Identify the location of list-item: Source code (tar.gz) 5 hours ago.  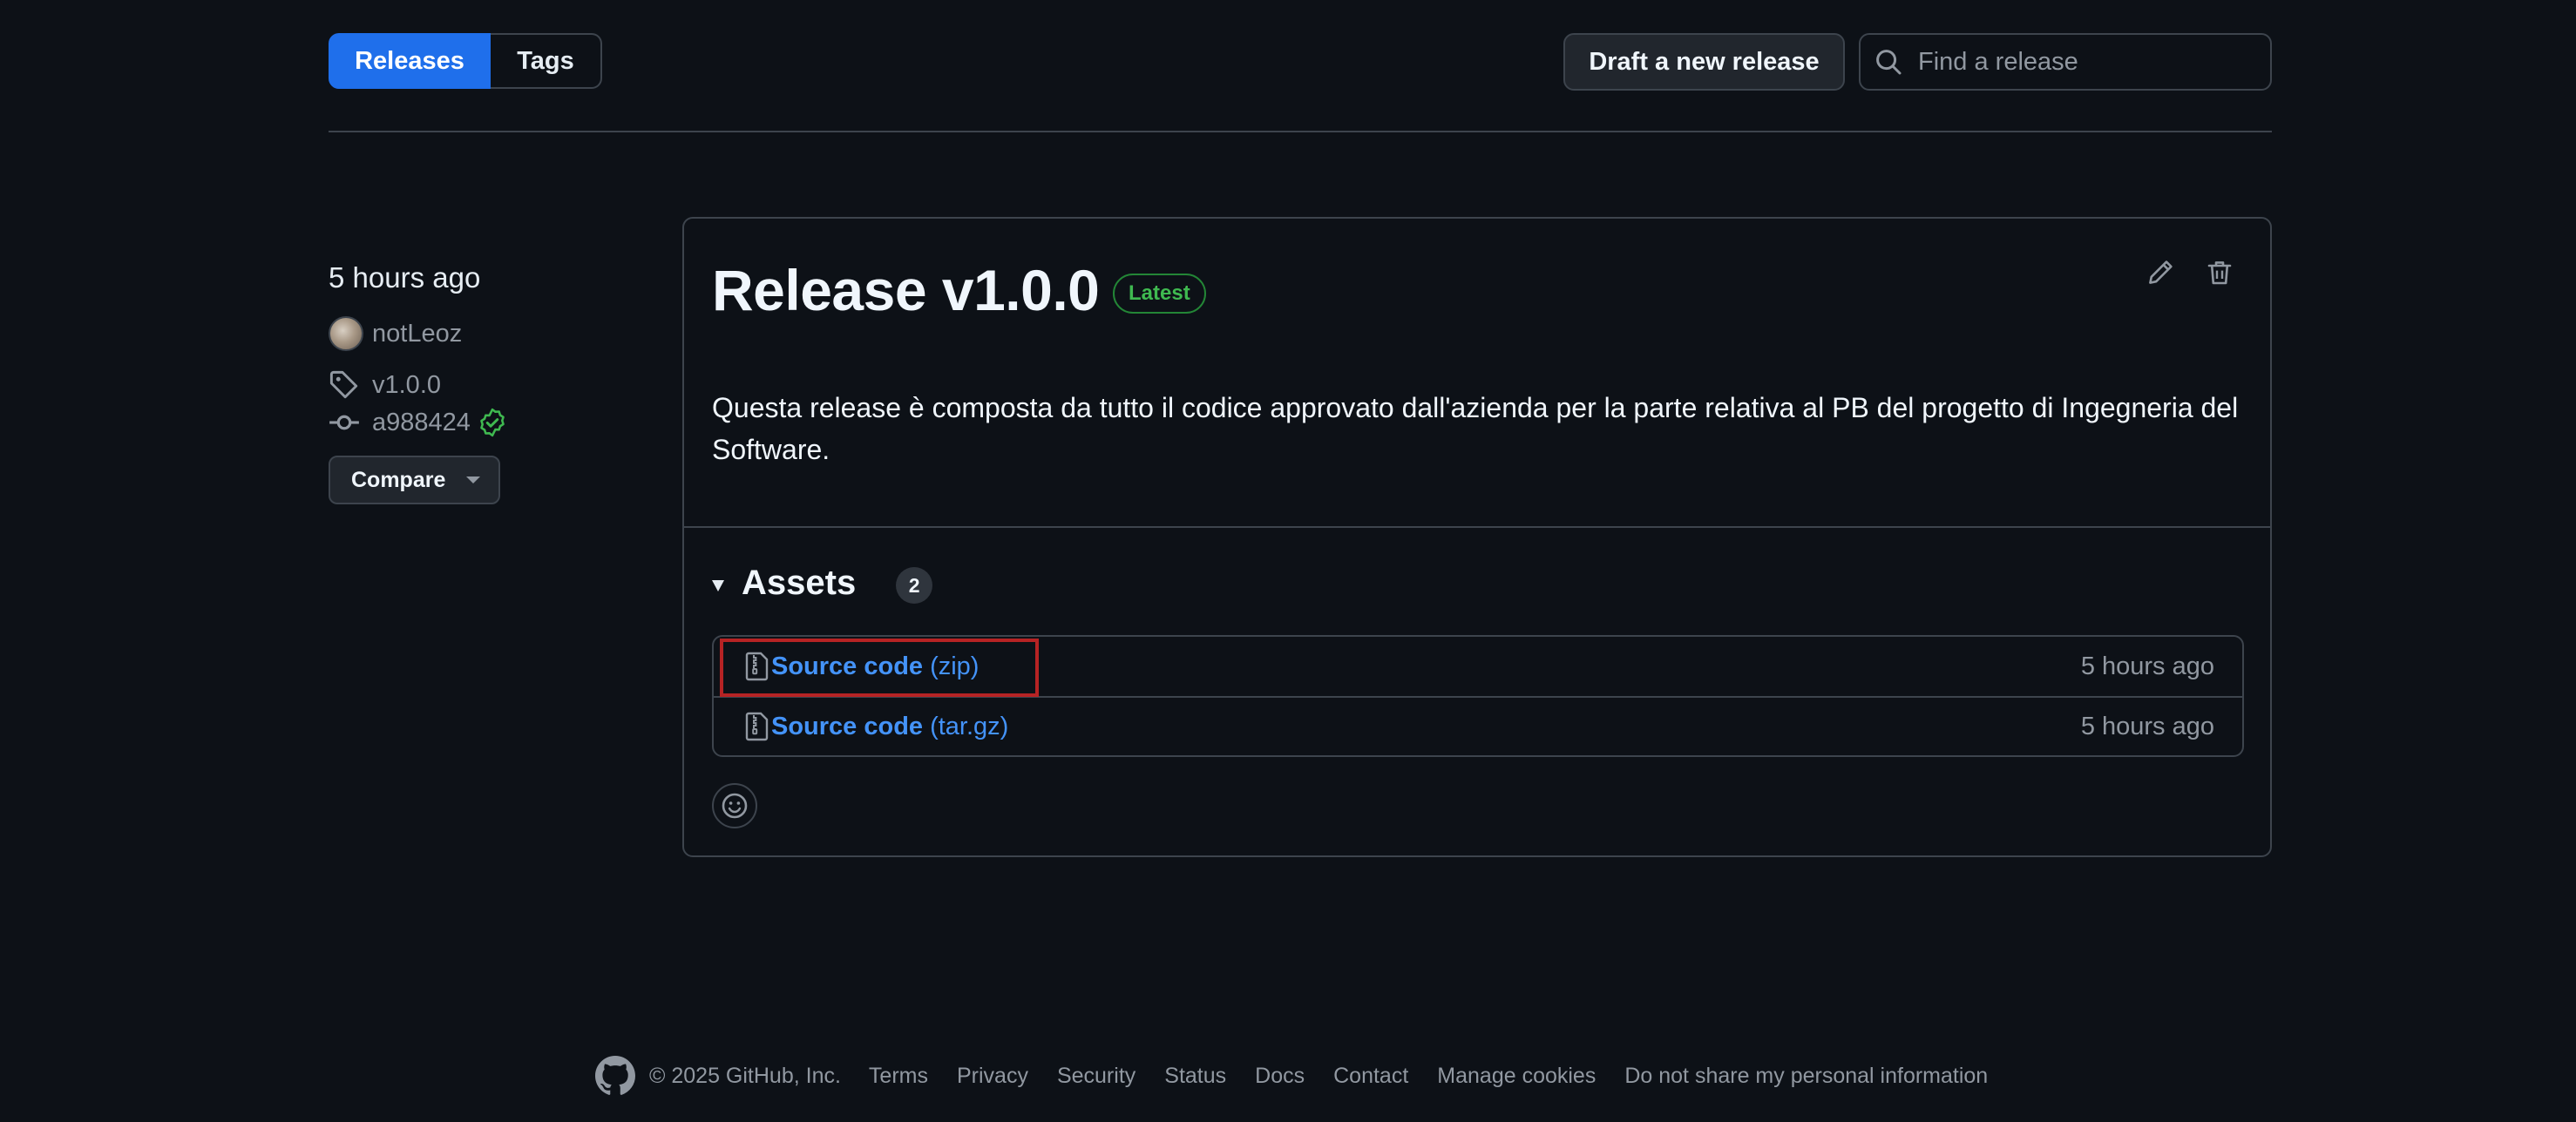
(1478, 725).